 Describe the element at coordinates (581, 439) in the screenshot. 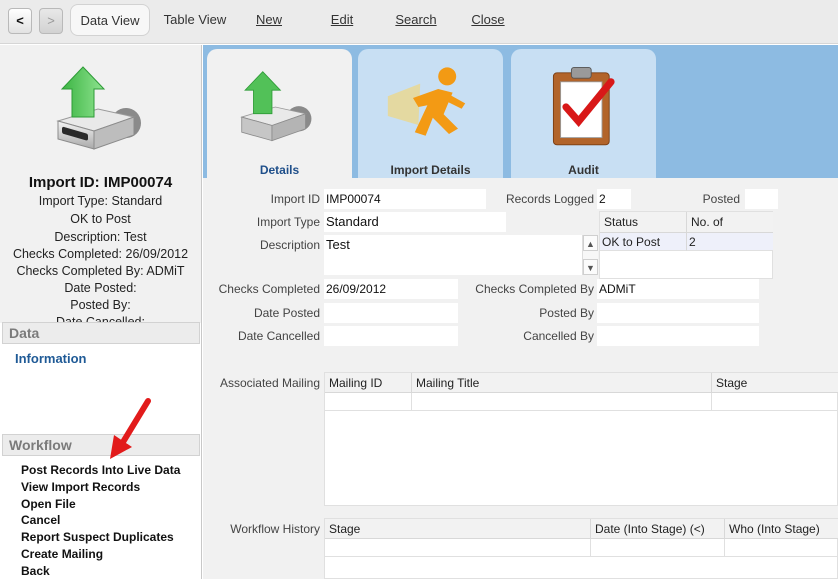

I see `associated-mailing-grid: Mailing ID Mailing Title Stage` at that location.